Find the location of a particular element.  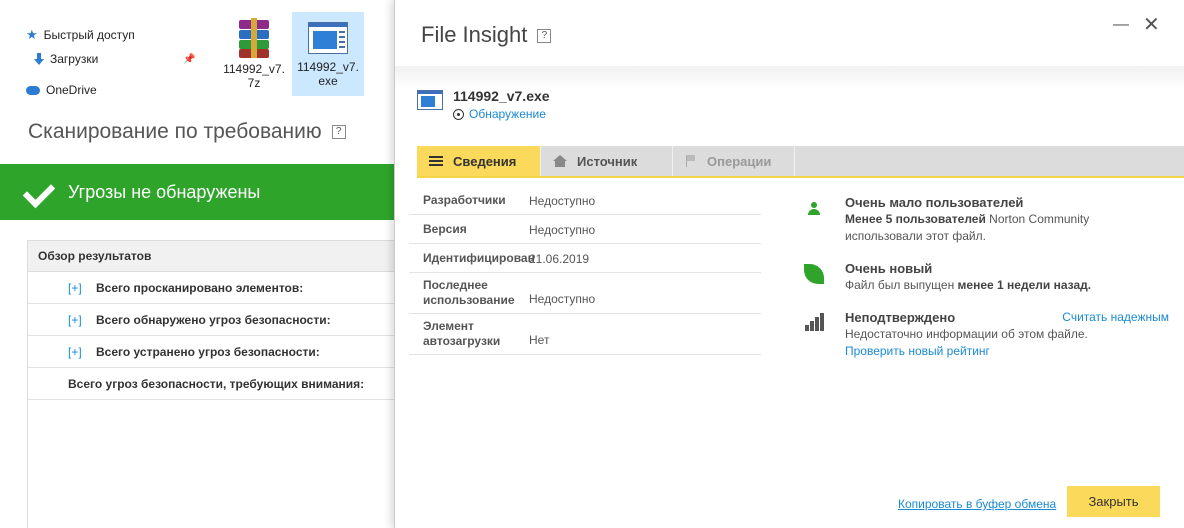

dialog-title: File Insight? is located at coordinates (486, 35).